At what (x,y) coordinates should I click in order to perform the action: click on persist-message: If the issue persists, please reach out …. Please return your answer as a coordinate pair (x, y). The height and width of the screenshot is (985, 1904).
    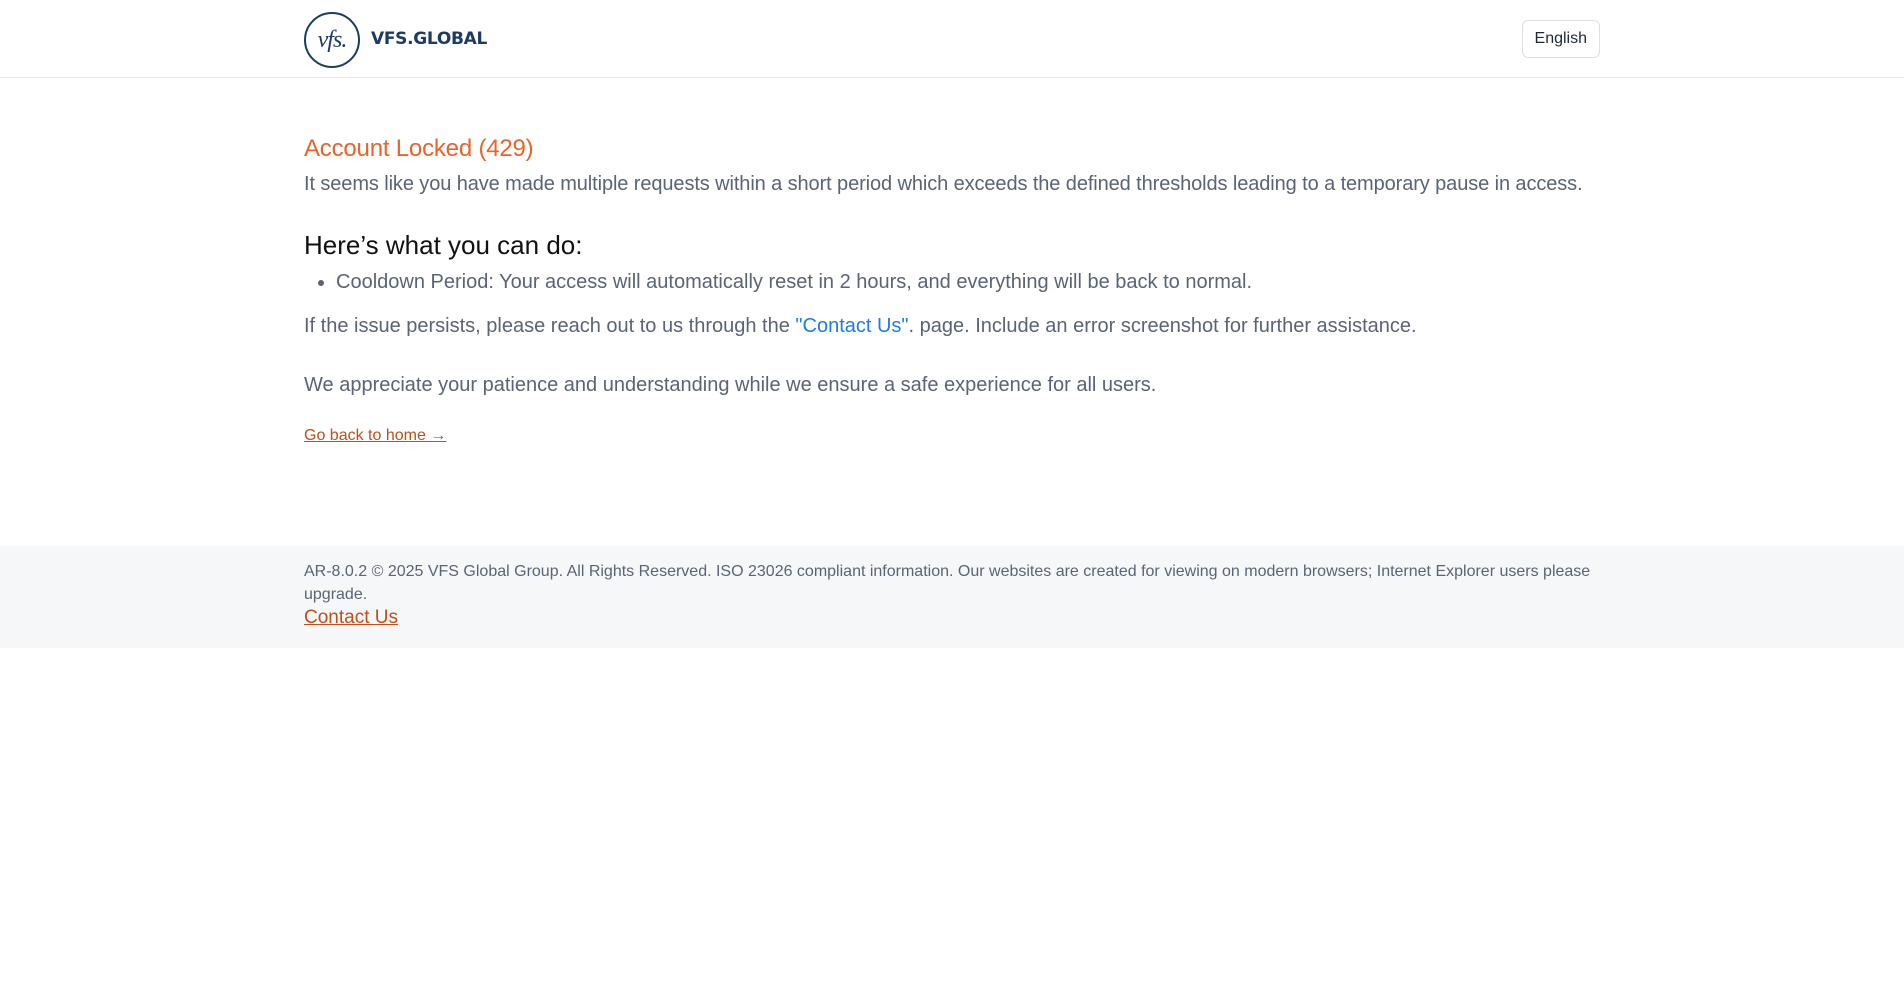
    Looking at the image, I should click on (952, 326).